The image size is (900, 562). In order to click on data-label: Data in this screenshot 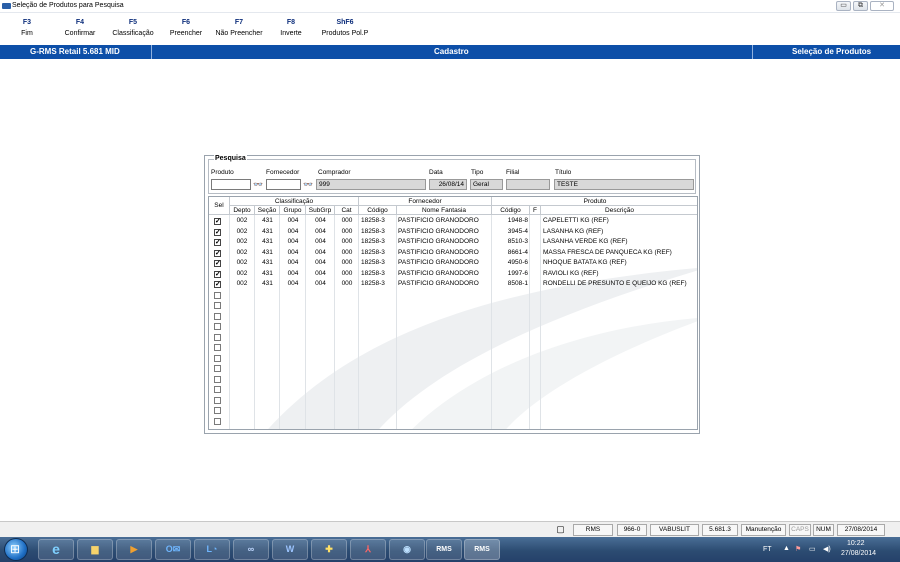, I will do `click(436, 172)`.